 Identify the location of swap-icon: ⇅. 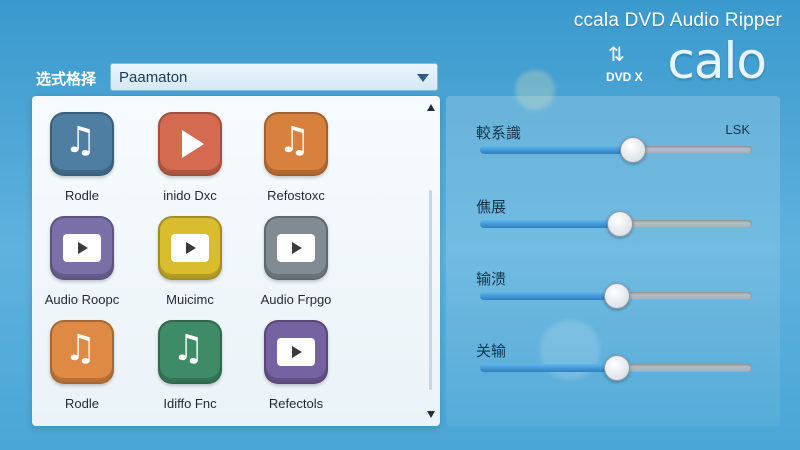
(616, 55).